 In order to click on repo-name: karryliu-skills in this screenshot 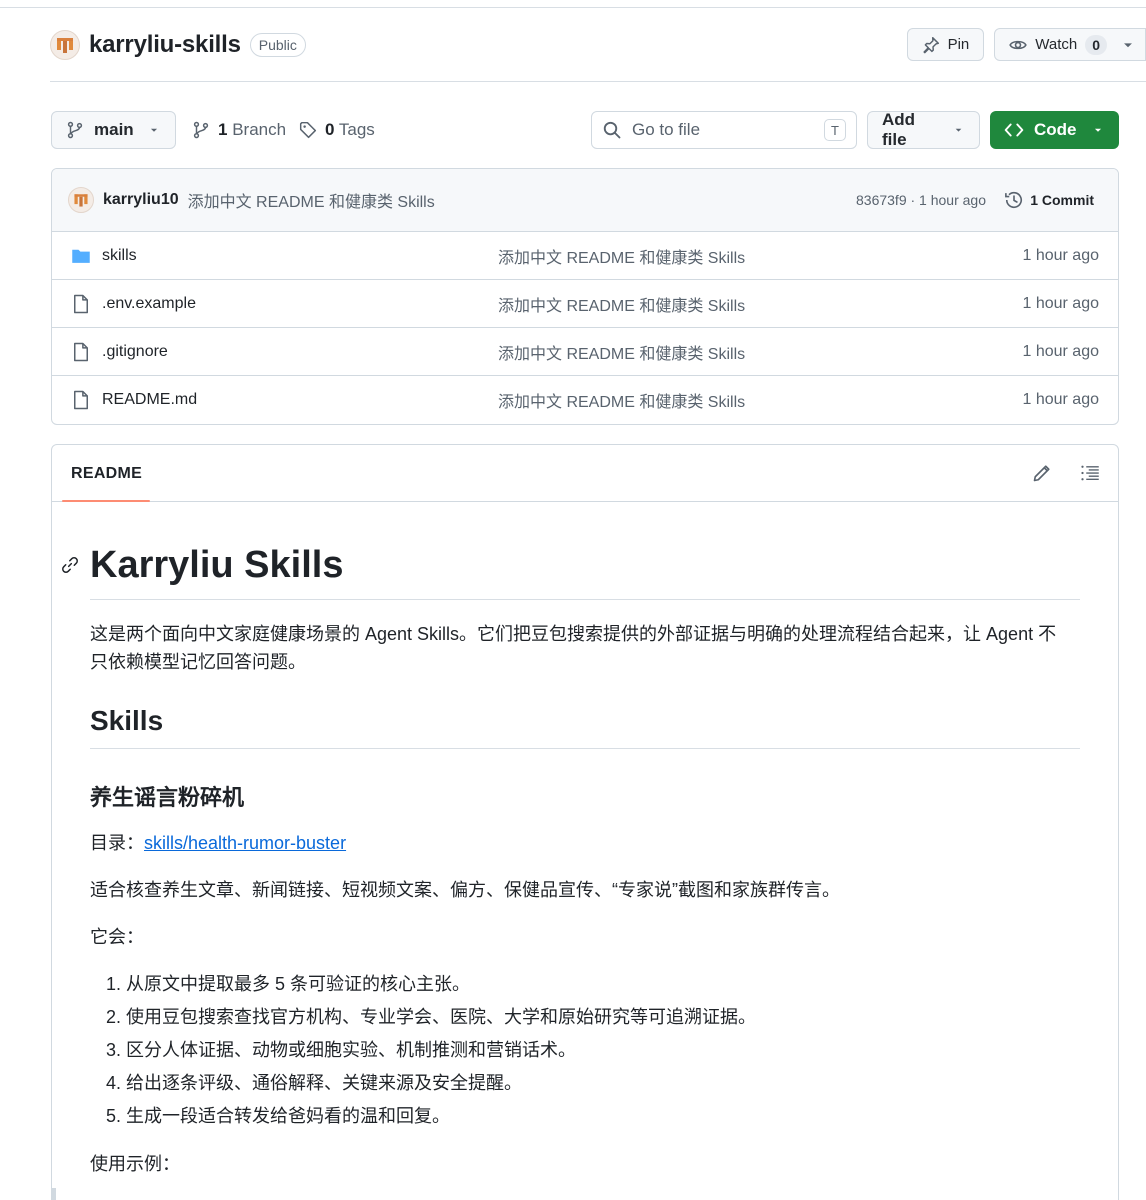, I will do `click(165, 45)`.